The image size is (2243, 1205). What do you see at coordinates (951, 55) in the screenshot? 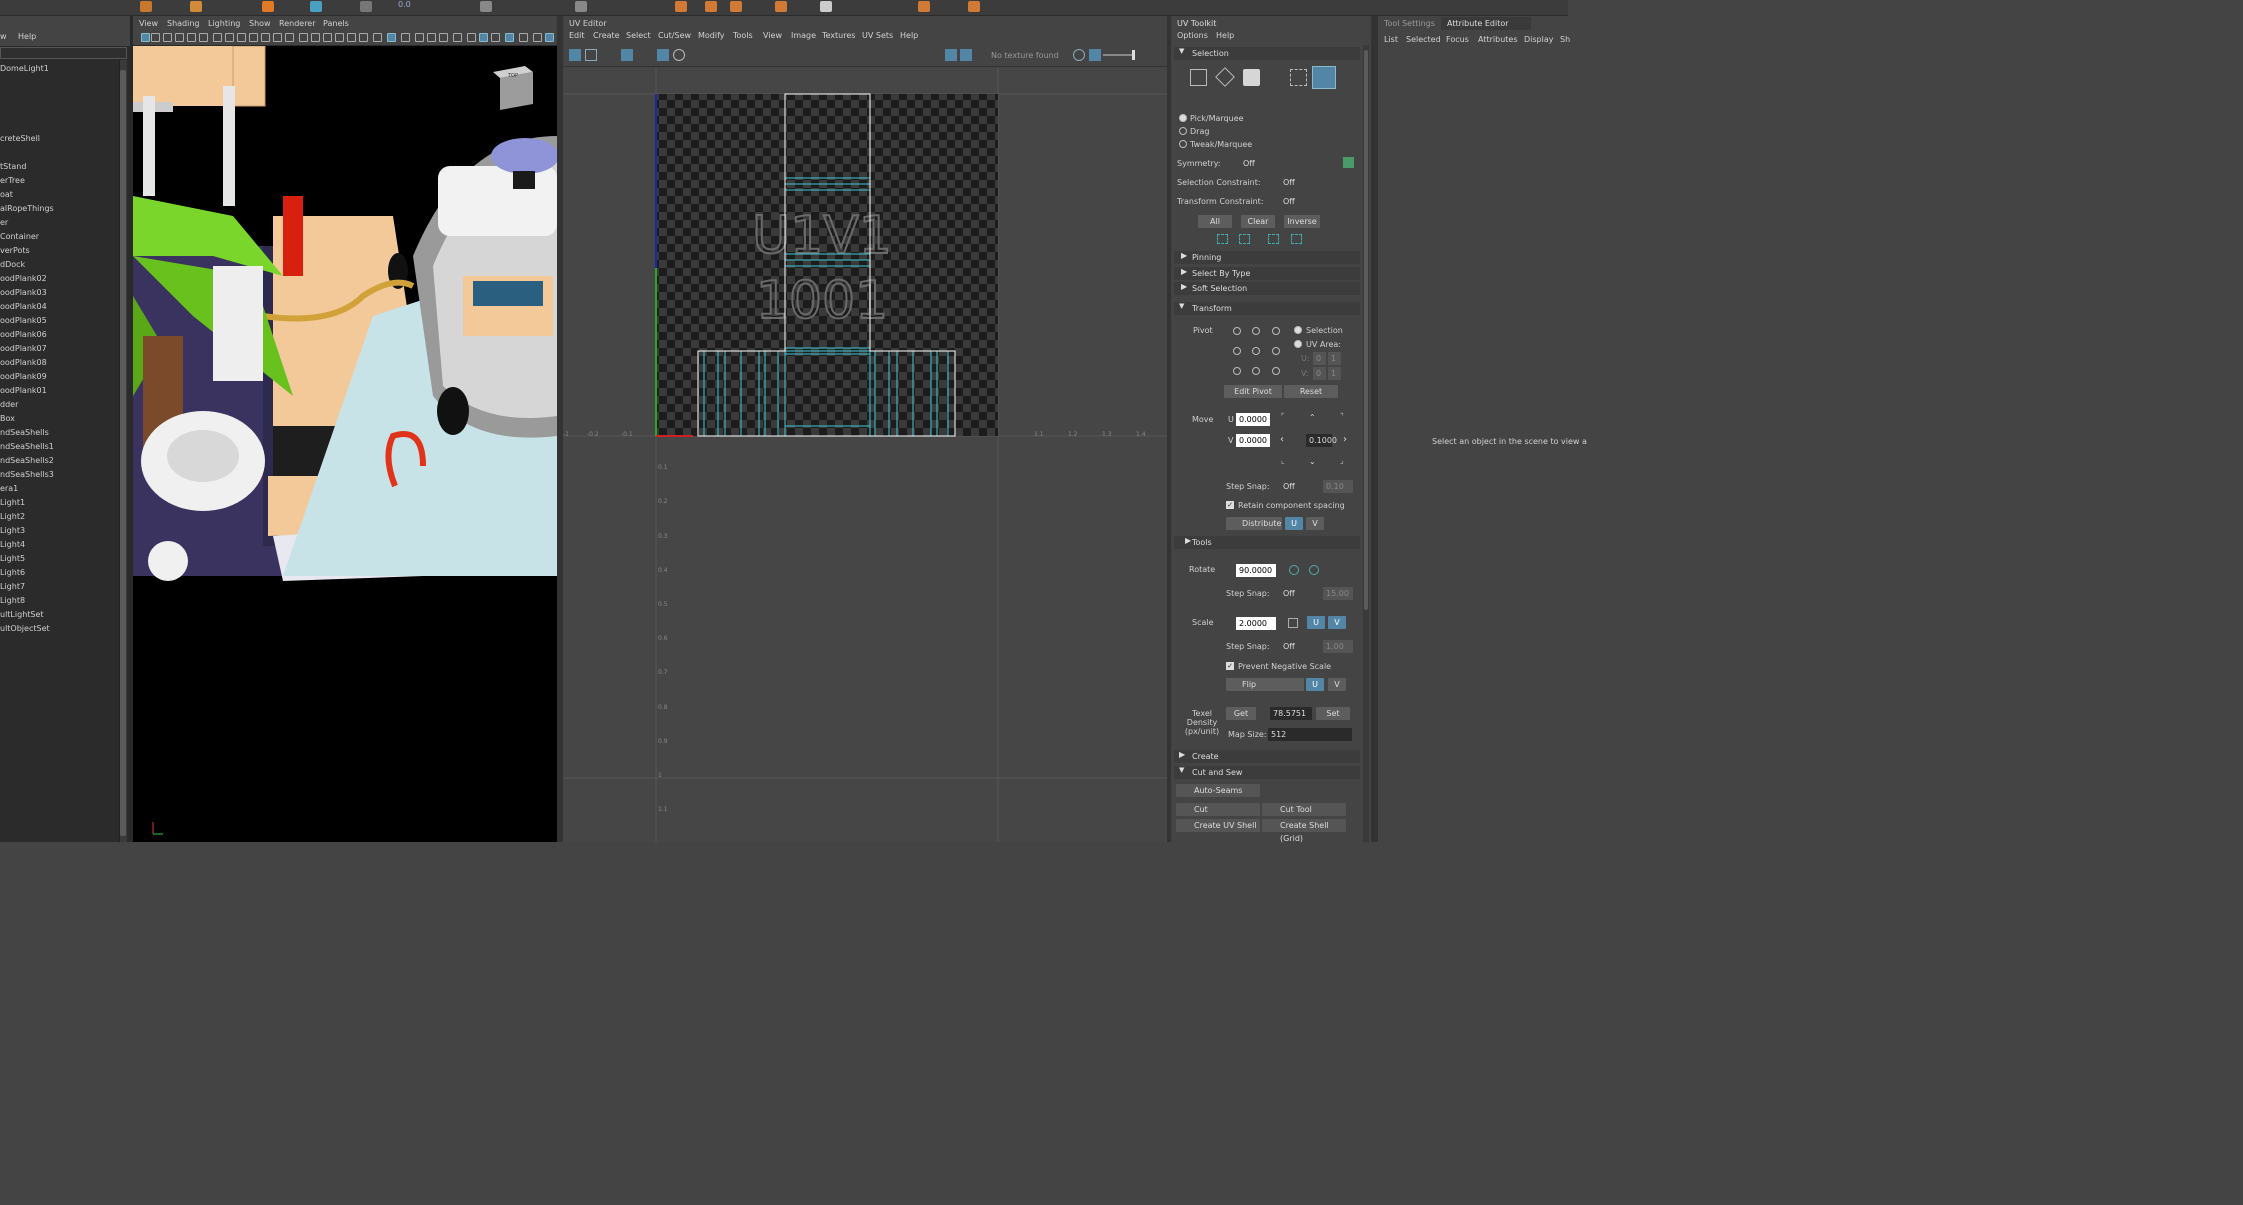
I see `uv-checker-icon` at bounding box center [951, 55].